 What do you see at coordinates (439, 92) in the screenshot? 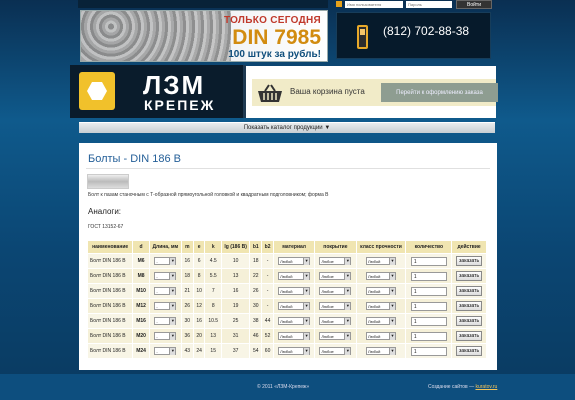
I see `checkout-button: Перейти к оформлению заказа` at bounding box center [439, 92].